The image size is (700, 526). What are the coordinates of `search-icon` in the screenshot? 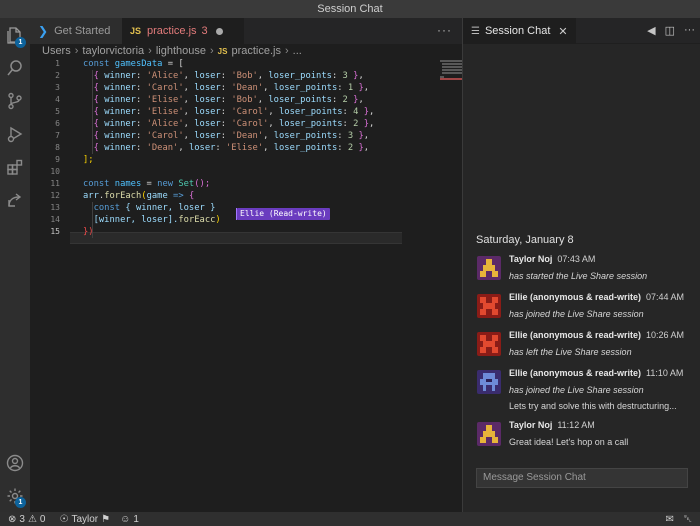 It's located at (15, 68).